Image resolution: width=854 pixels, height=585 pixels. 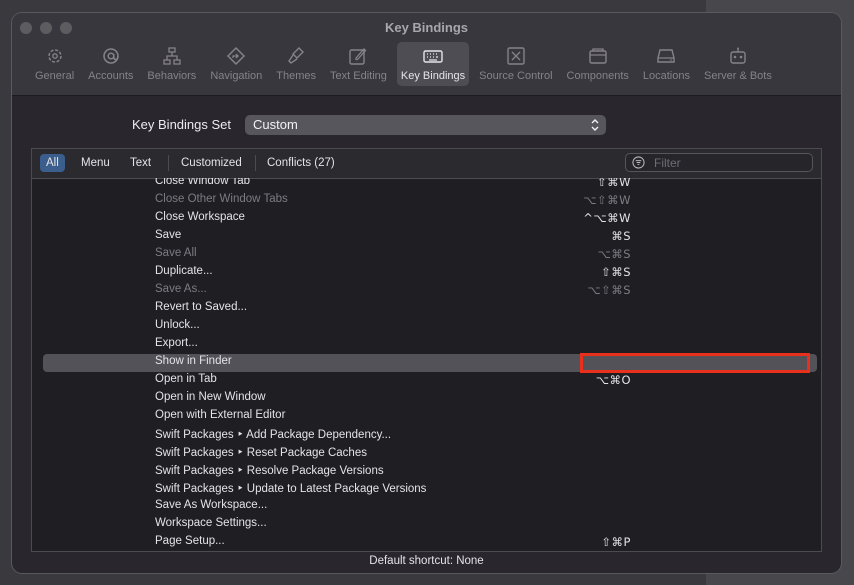 What do you see at coordinates (607, 200) in the screenshot?
I see `shortcut-key: ⌥⇧⌘W` at bounding box center [607, 200].